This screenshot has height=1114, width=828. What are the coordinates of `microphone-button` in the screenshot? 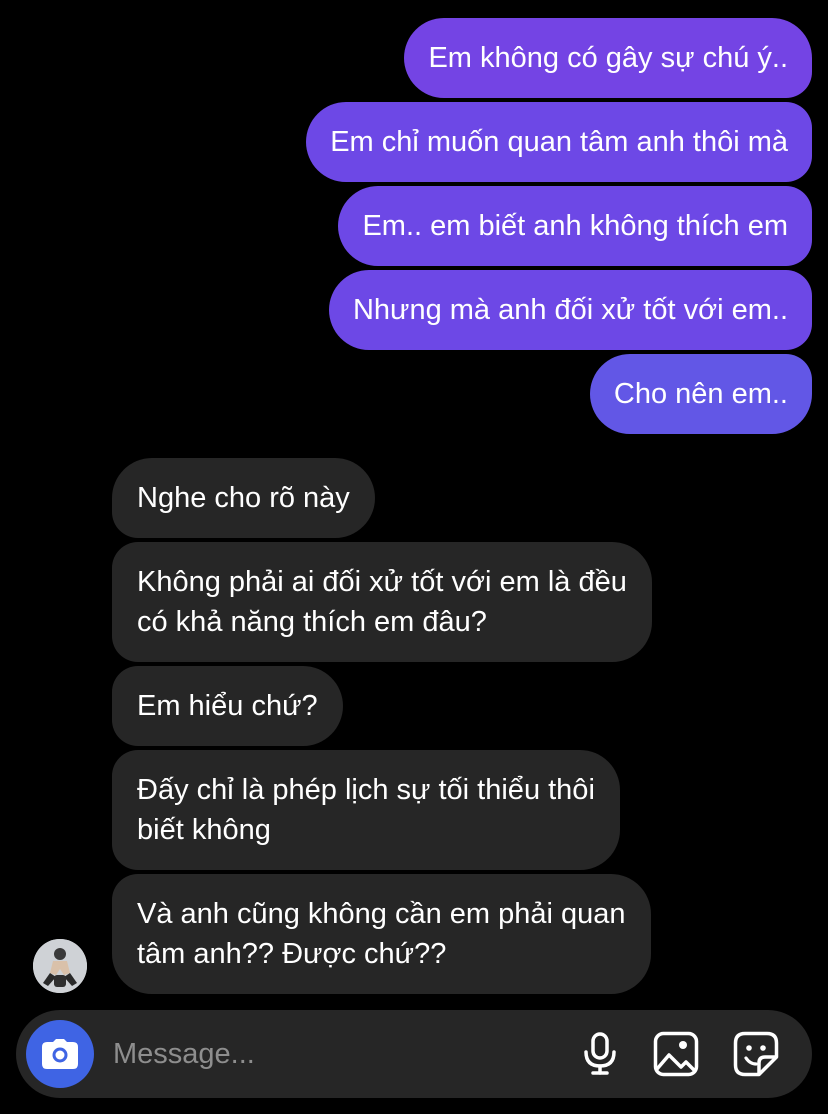 It's located at (600, 1054).